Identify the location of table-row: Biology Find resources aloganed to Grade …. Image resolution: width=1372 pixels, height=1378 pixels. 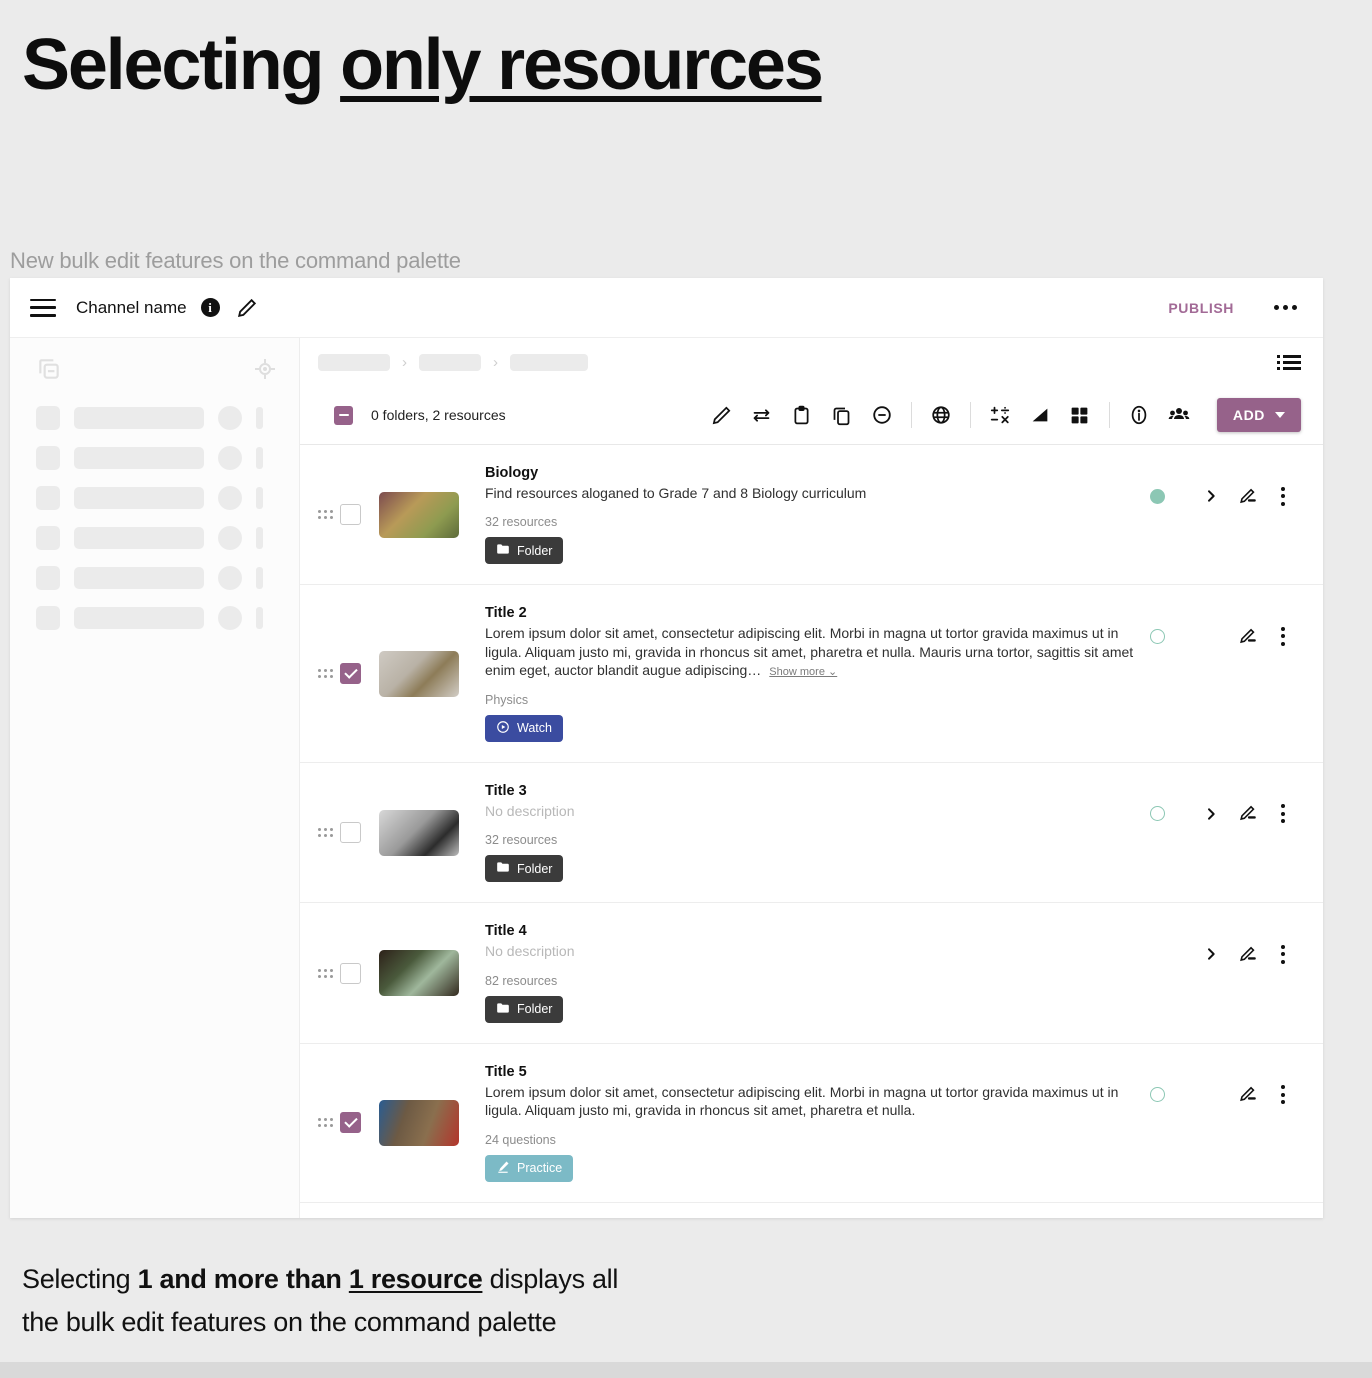
(811, 515).